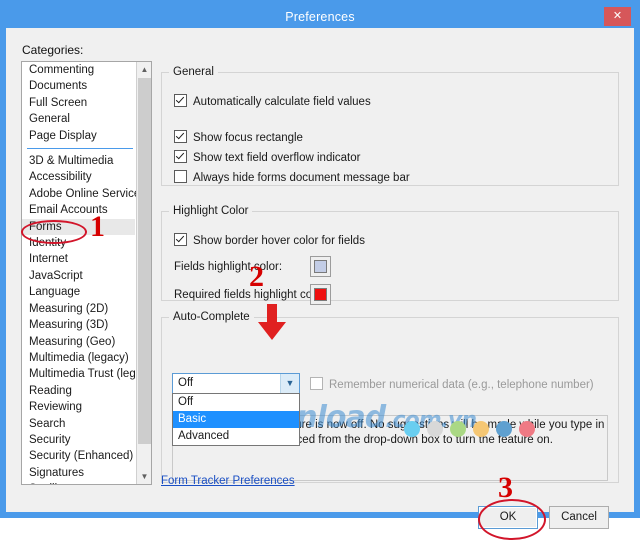  I want to click on sidebar-item-label: Documents, so click(58, 86).